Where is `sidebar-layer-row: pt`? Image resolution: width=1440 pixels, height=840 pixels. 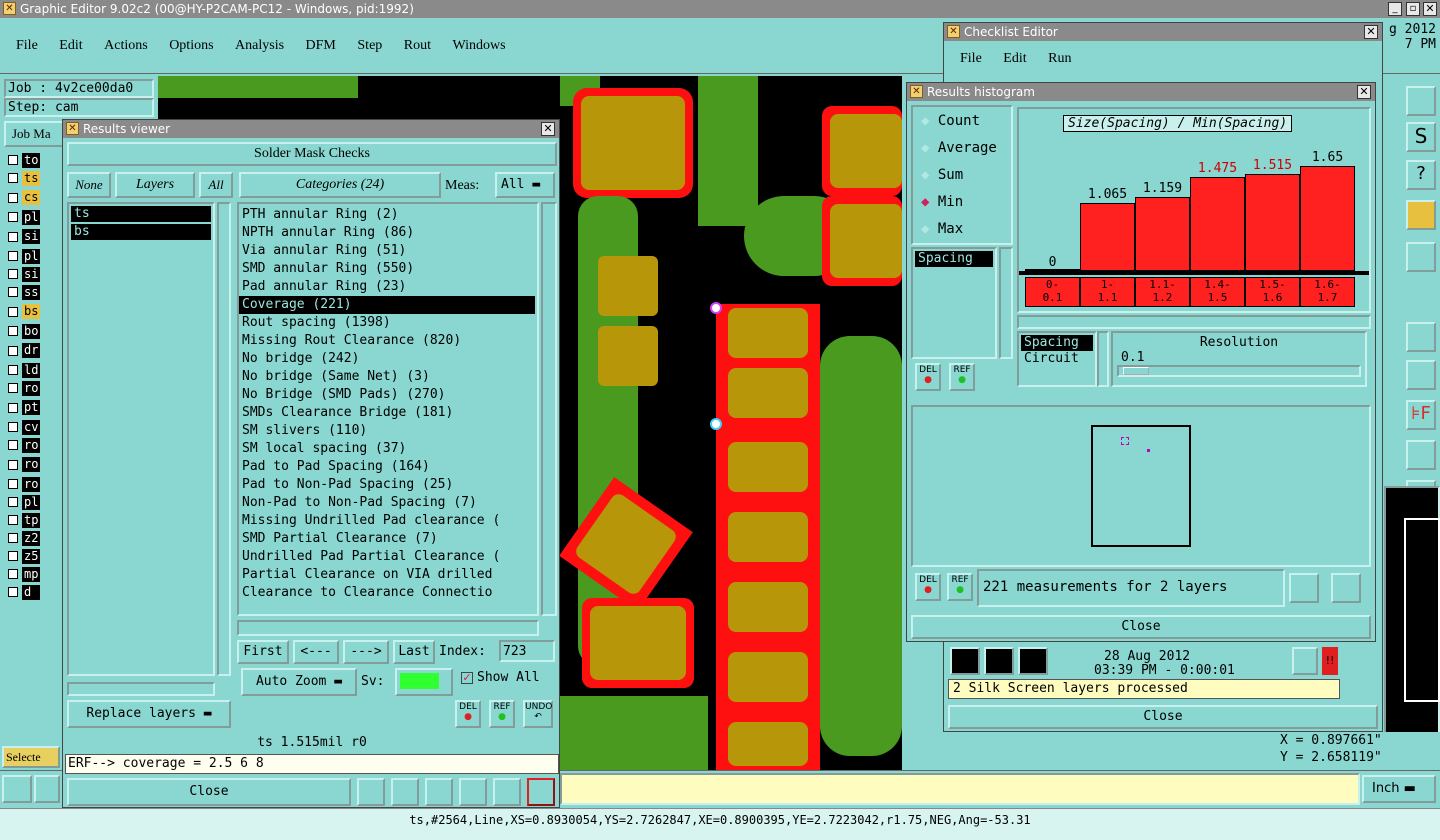
sidebar-layer-row: pt is located at coordinates (32, 407).